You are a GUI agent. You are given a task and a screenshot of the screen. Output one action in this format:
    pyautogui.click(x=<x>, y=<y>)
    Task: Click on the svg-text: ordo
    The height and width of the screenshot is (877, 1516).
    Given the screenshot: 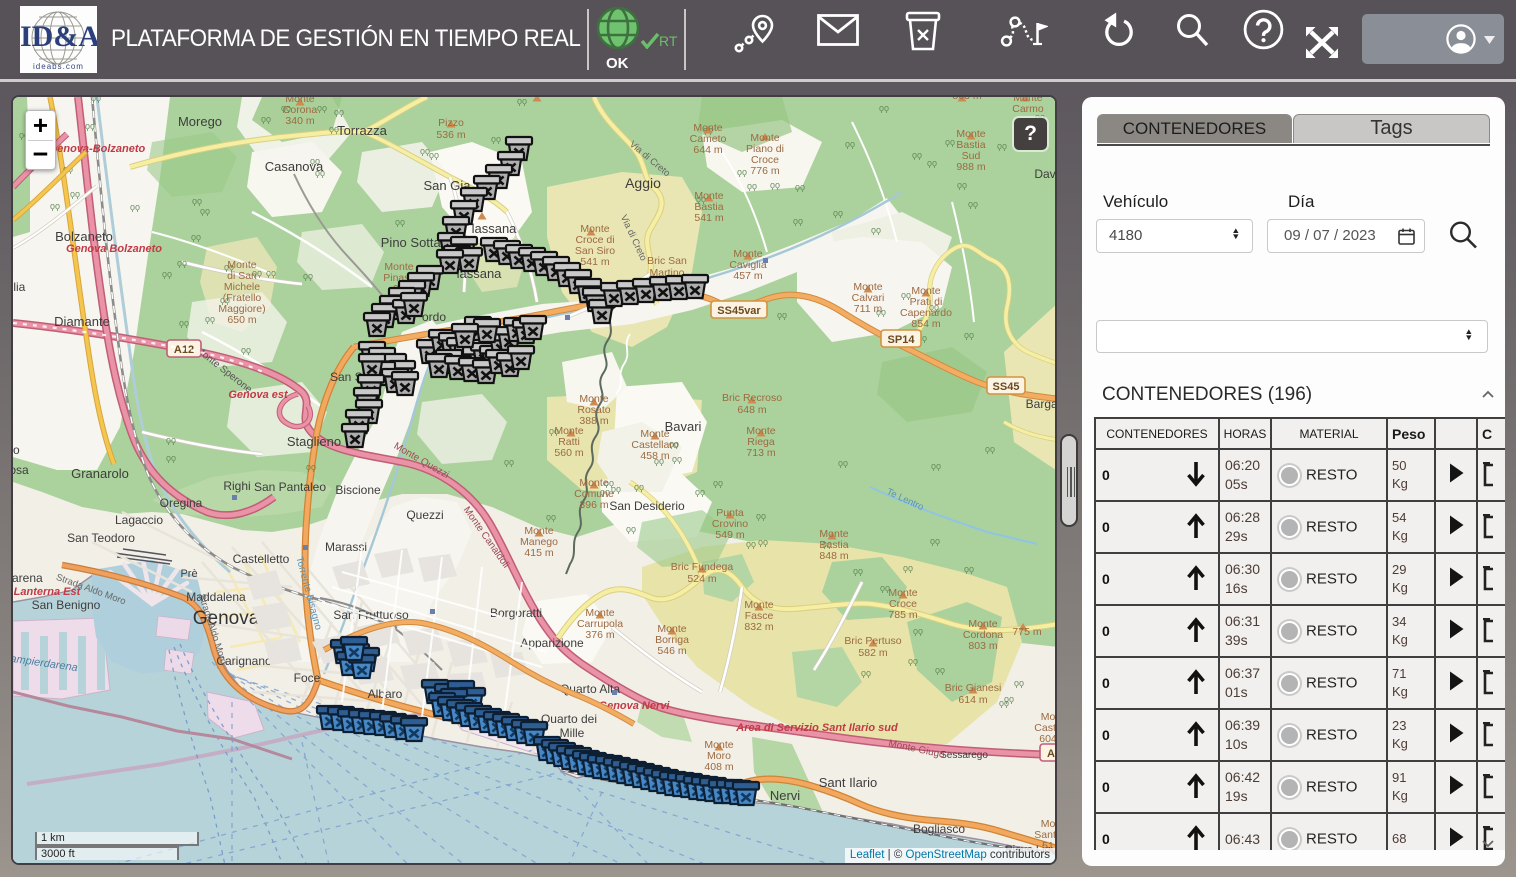 What is the action you would take?
    pyautogui.click(x=434, y=317)
    